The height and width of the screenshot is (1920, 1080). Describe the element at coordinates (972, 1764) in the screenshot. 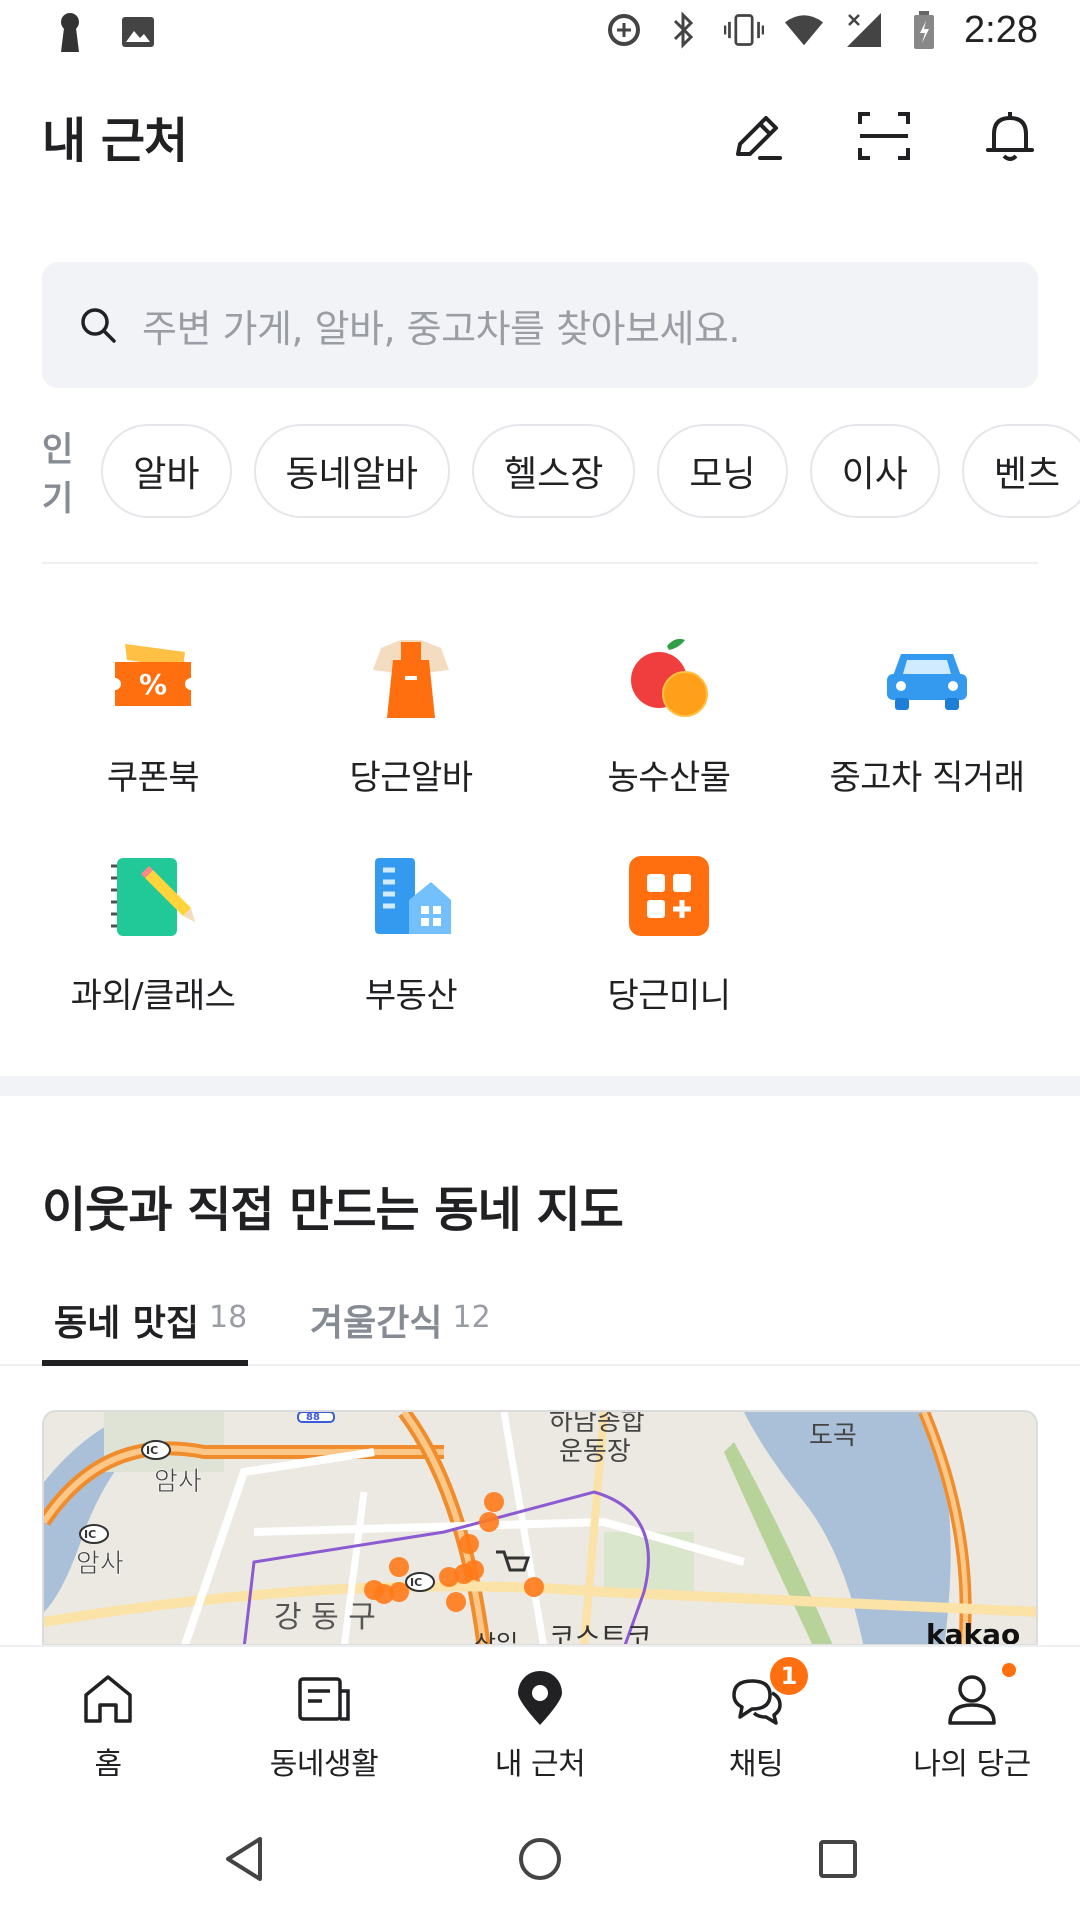

I see `nav-label: 나의 당근` at that location.